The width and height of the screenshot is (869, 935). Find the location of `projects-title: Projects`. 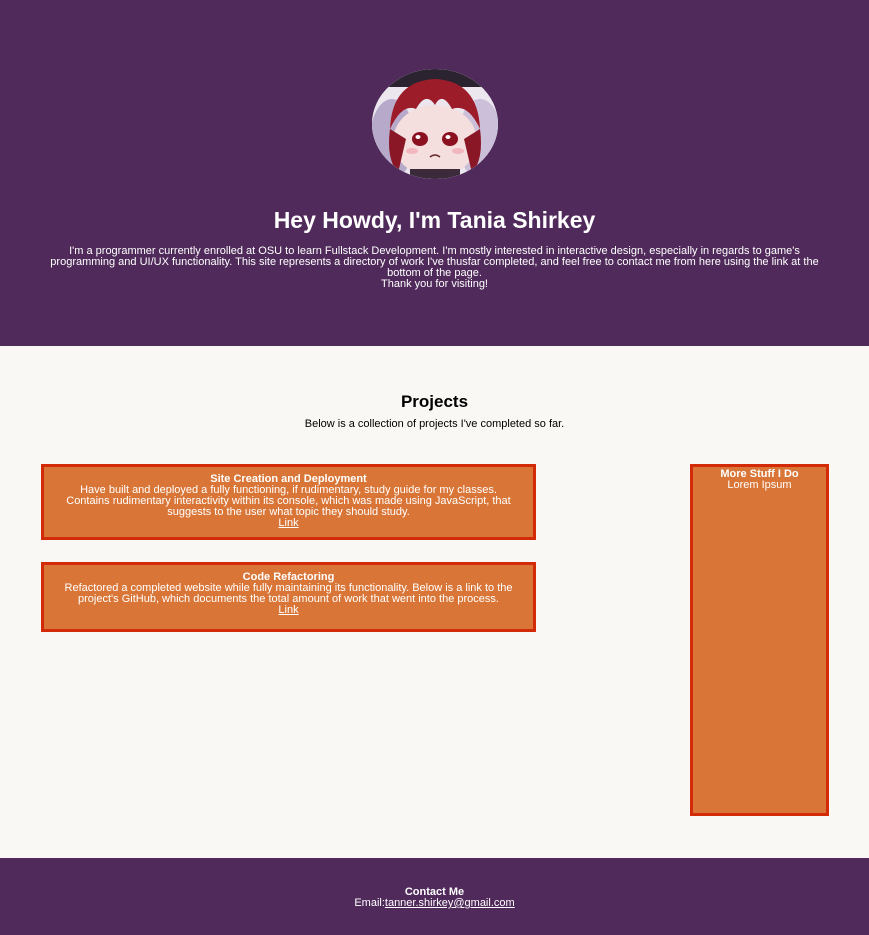

projects-title: Projects is located at coordinates (434, 401).